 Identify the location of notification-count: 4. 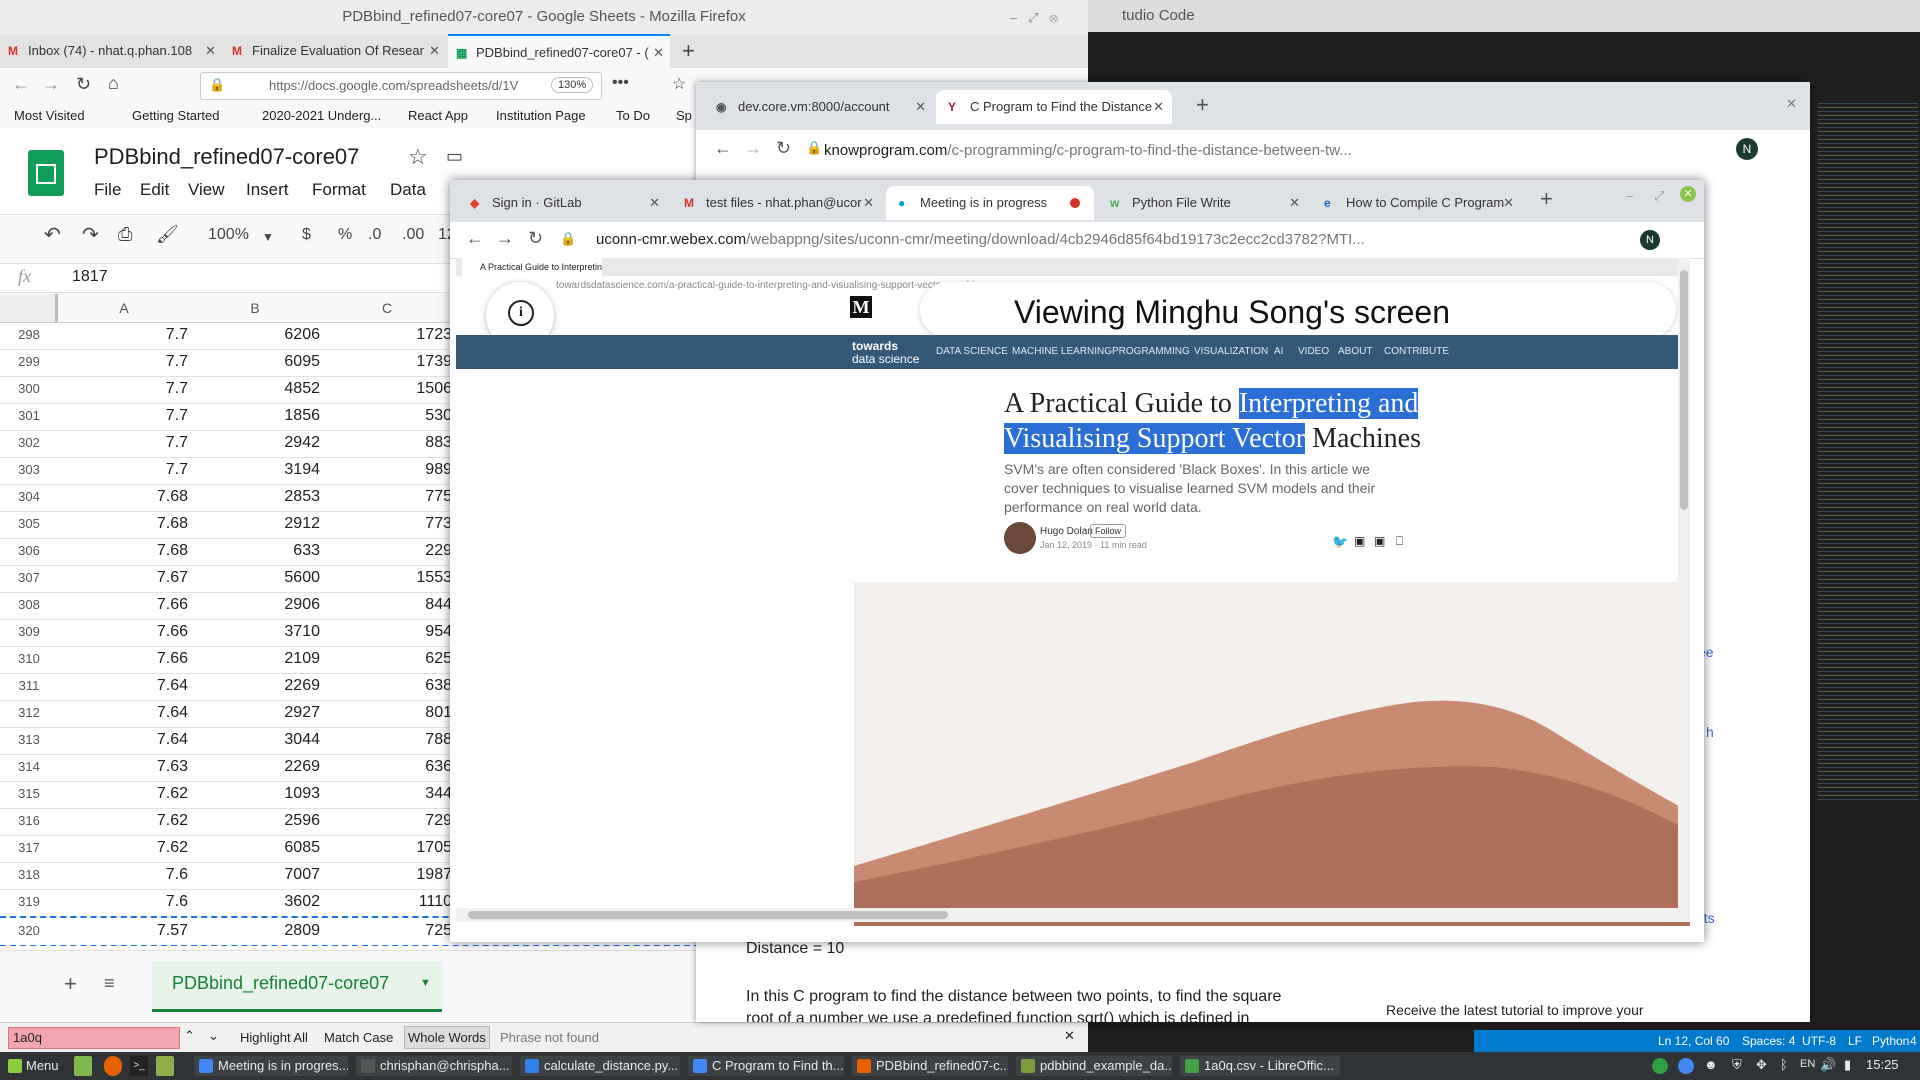
(1913, 1041).